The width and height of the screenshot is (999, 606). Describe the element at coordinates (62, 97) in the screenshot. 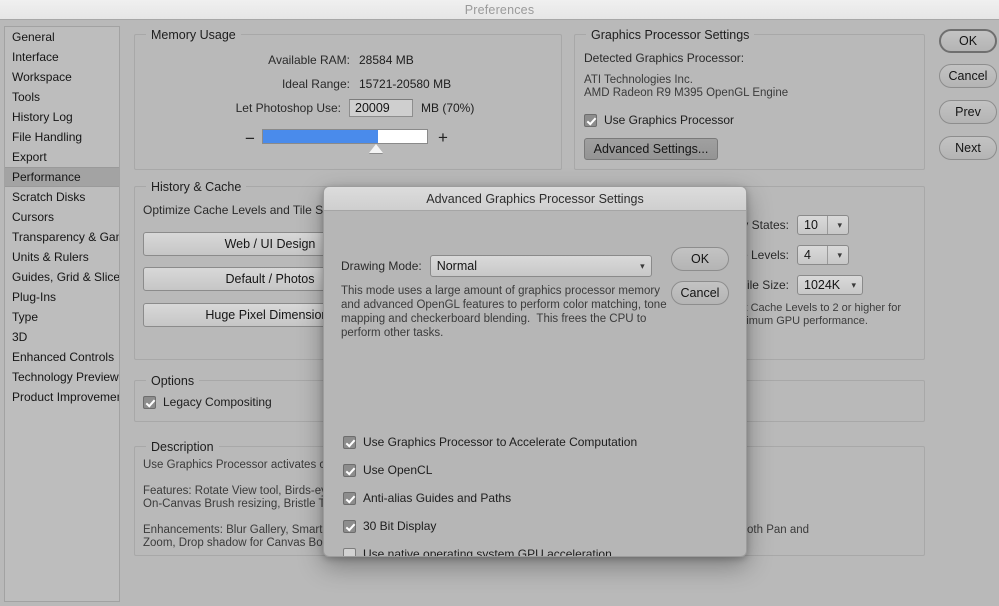

I see `sidebar-item-tools: Tools` at that location.